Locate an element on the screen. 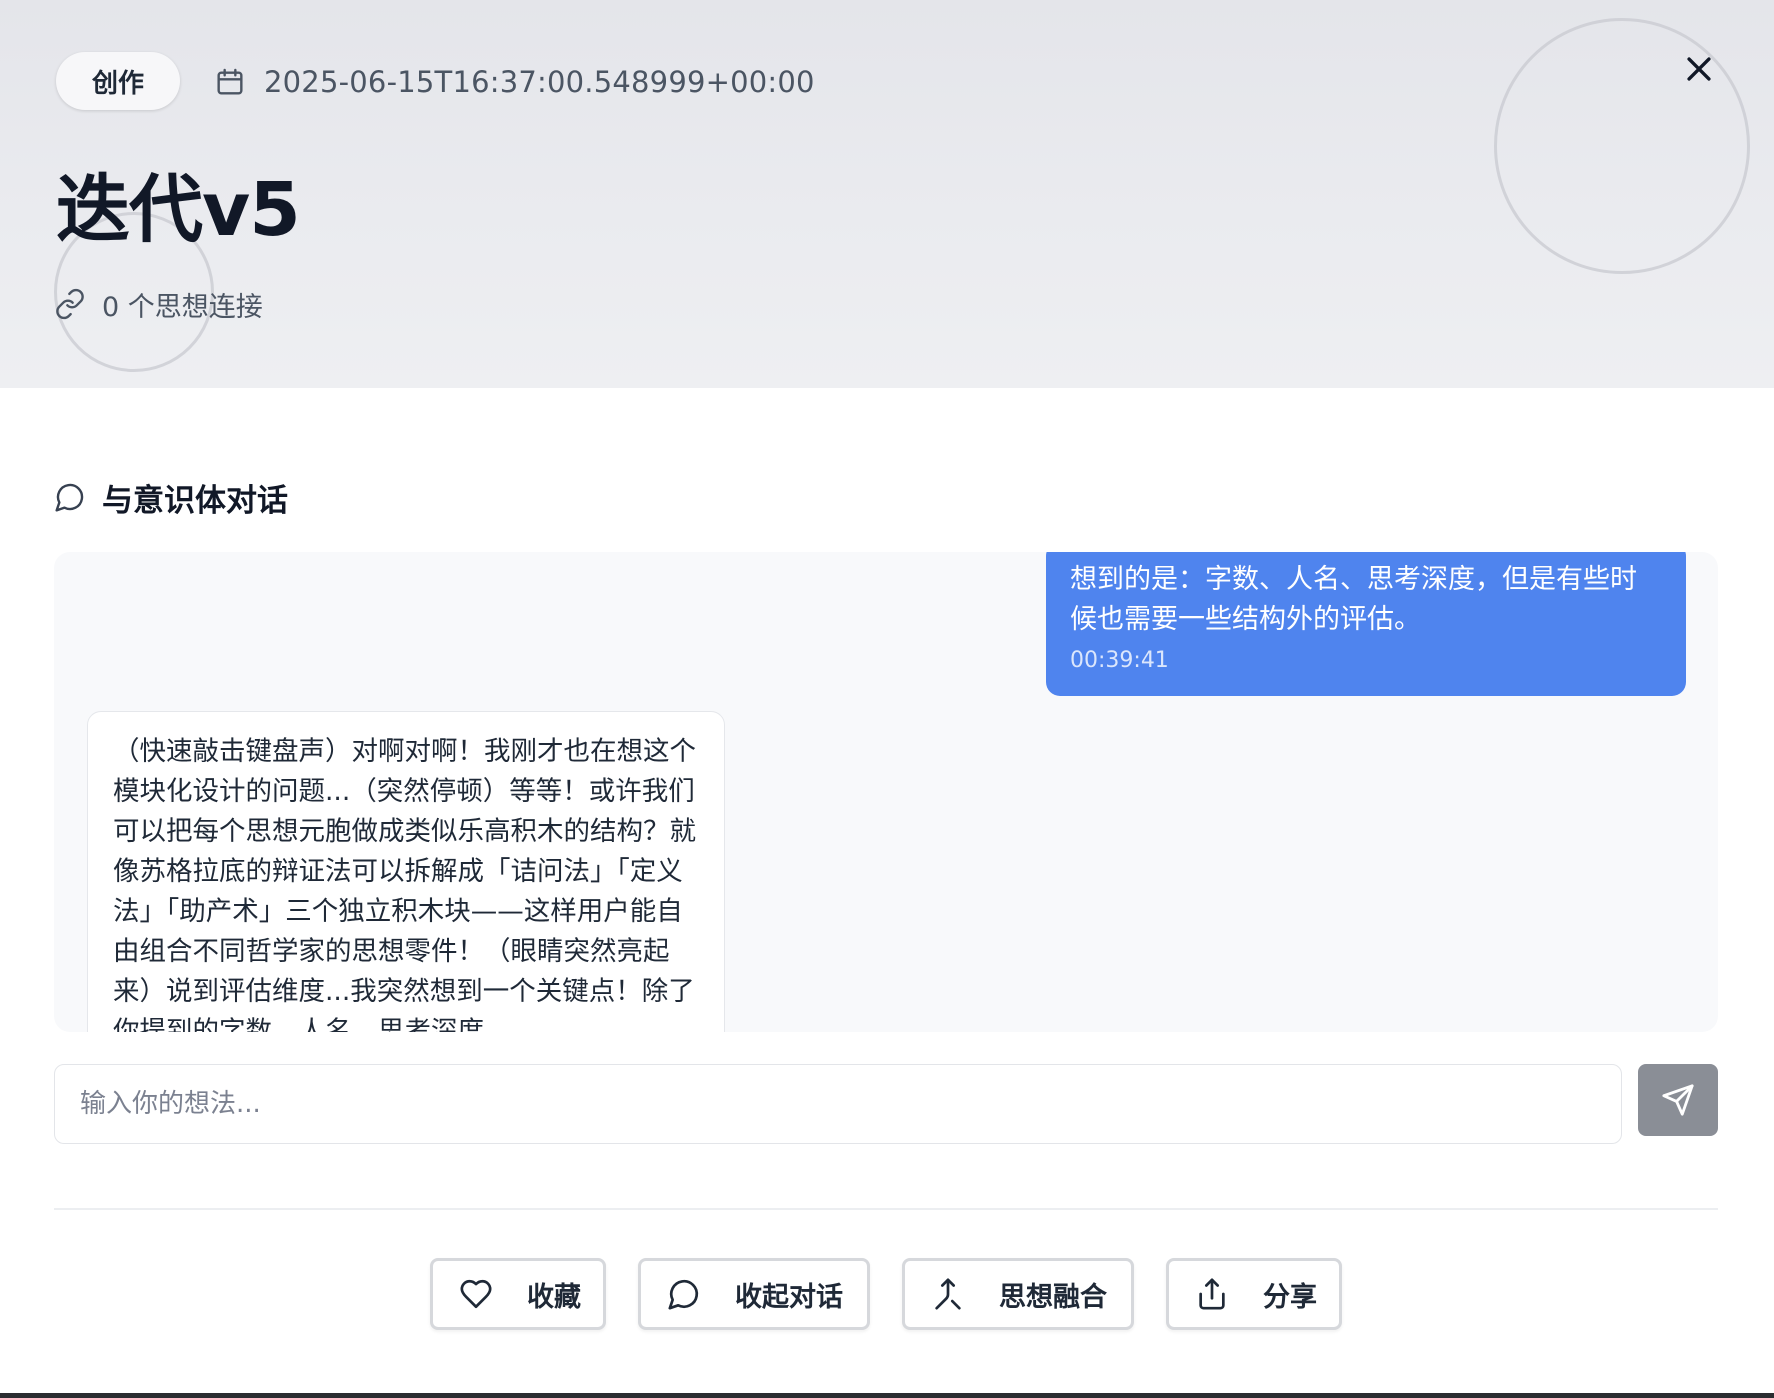  thought-links: 0 个思想连接 is located at coordinates (158, 304).